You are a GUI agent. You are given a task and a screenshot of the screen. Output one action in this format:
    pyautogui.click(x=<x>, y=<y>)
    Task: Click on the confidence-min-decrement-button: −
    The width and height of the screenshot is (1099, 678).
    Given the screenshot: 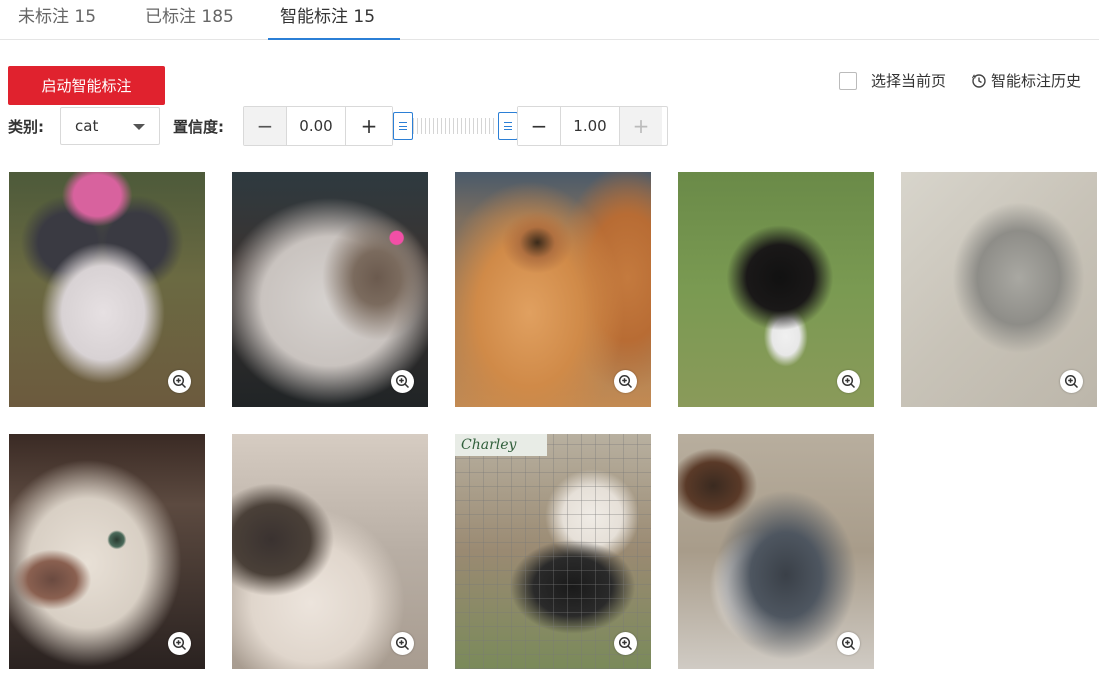 What is the action you would take?
    pyautogui.click(x=265, y=126)
    